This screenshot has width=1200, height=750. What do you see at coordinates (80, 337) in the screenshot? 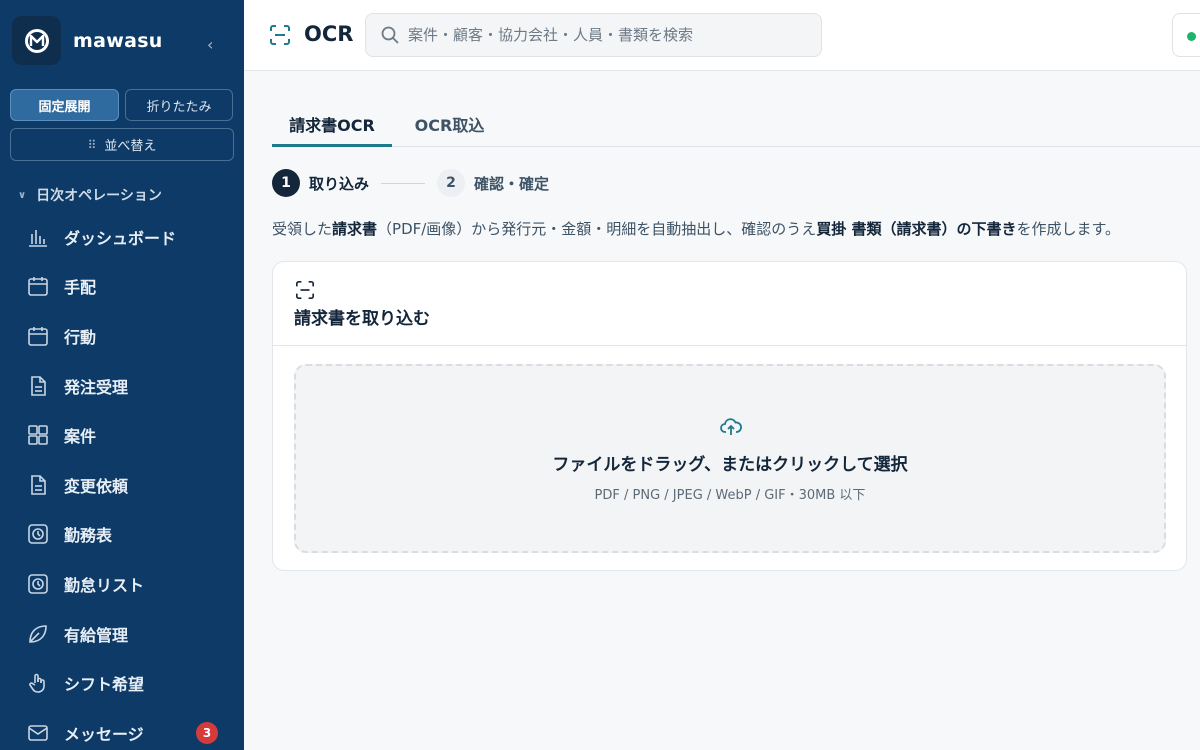
I see `sidebar-item-label: 行動` at bounding box center [80, 337].